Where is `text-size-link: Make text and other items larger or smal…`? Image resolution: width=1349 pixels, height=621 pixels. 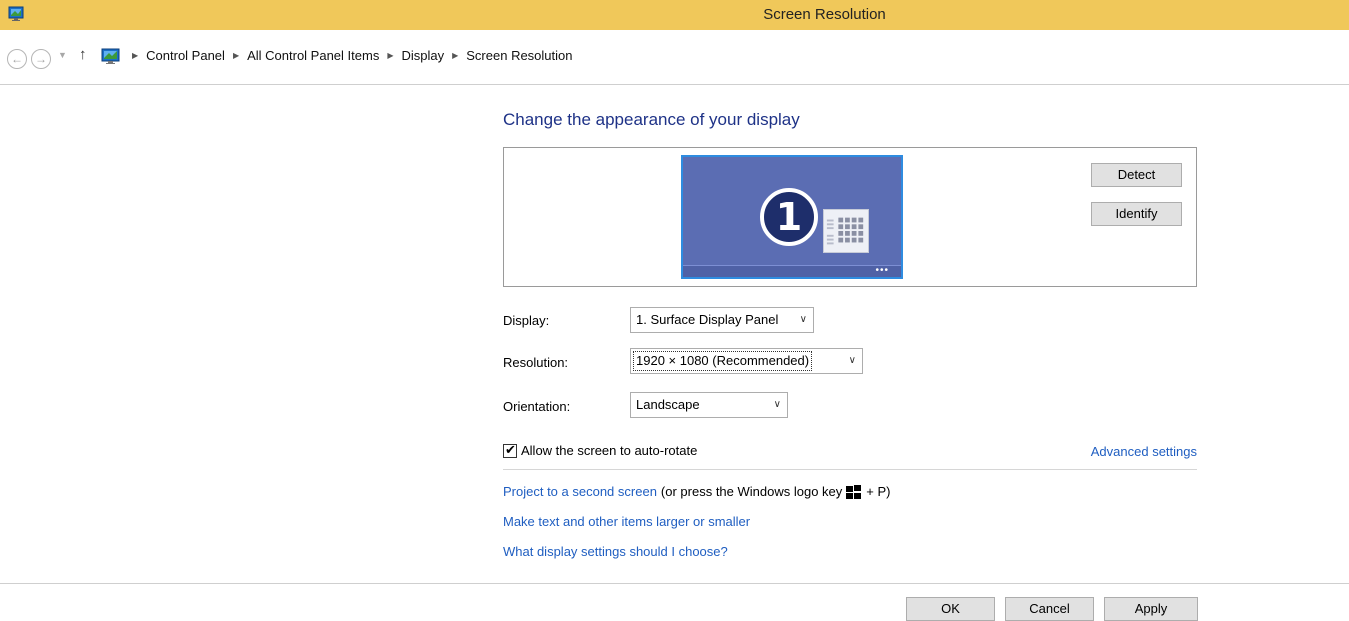
text-size-link: Make text and other items larger or smal… is located at coordinates (626, 521).